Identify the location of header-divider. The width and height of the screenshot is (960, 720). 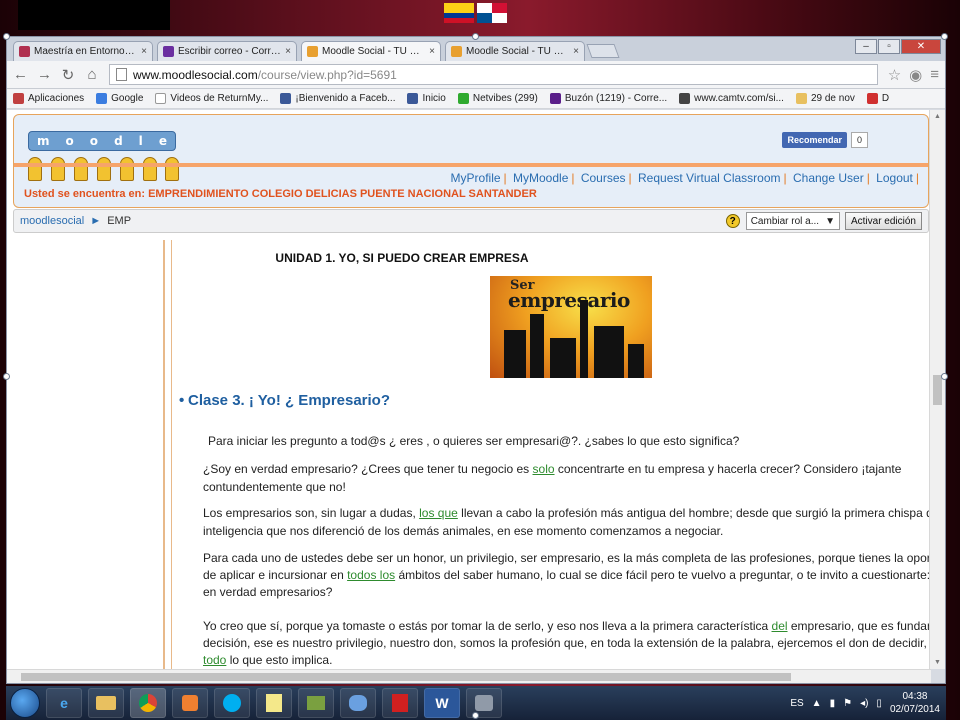
(471, 165).